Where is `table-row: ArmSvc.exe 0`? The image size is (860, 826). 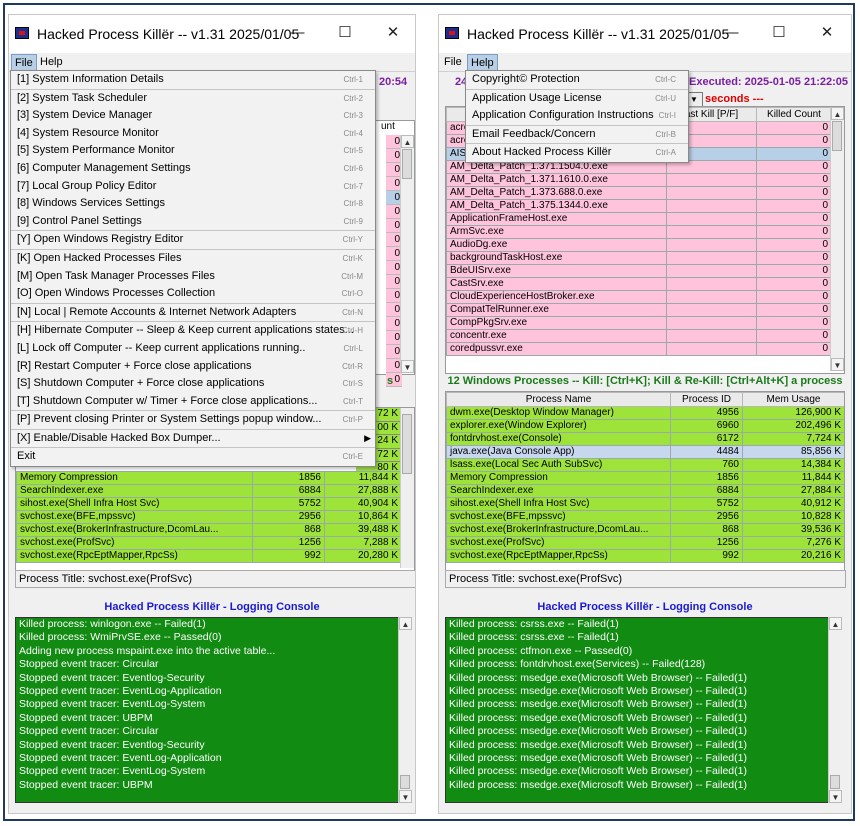
table-row: ArmSvc.exe 0 is located at coordinates (639, 232).